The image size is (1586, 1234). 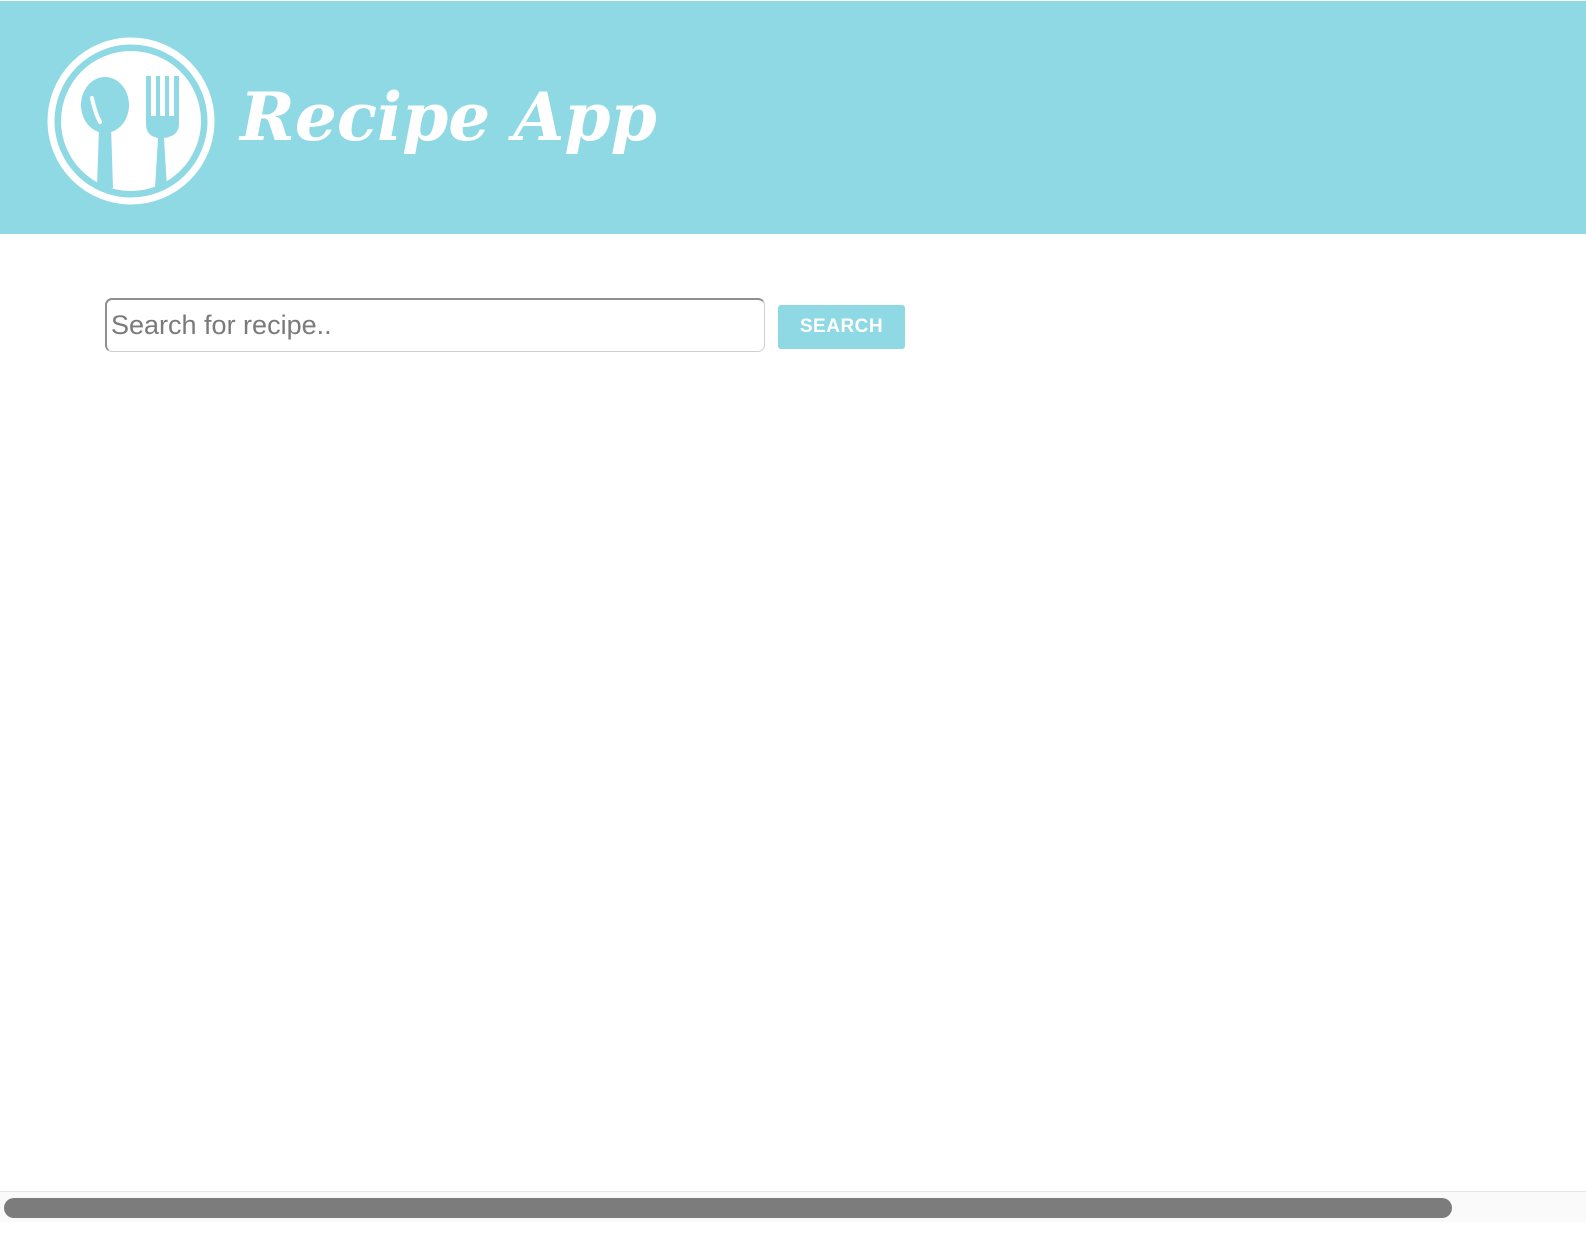 I want to click on horizontal-scrollbar, so click(x=793, y=1206).